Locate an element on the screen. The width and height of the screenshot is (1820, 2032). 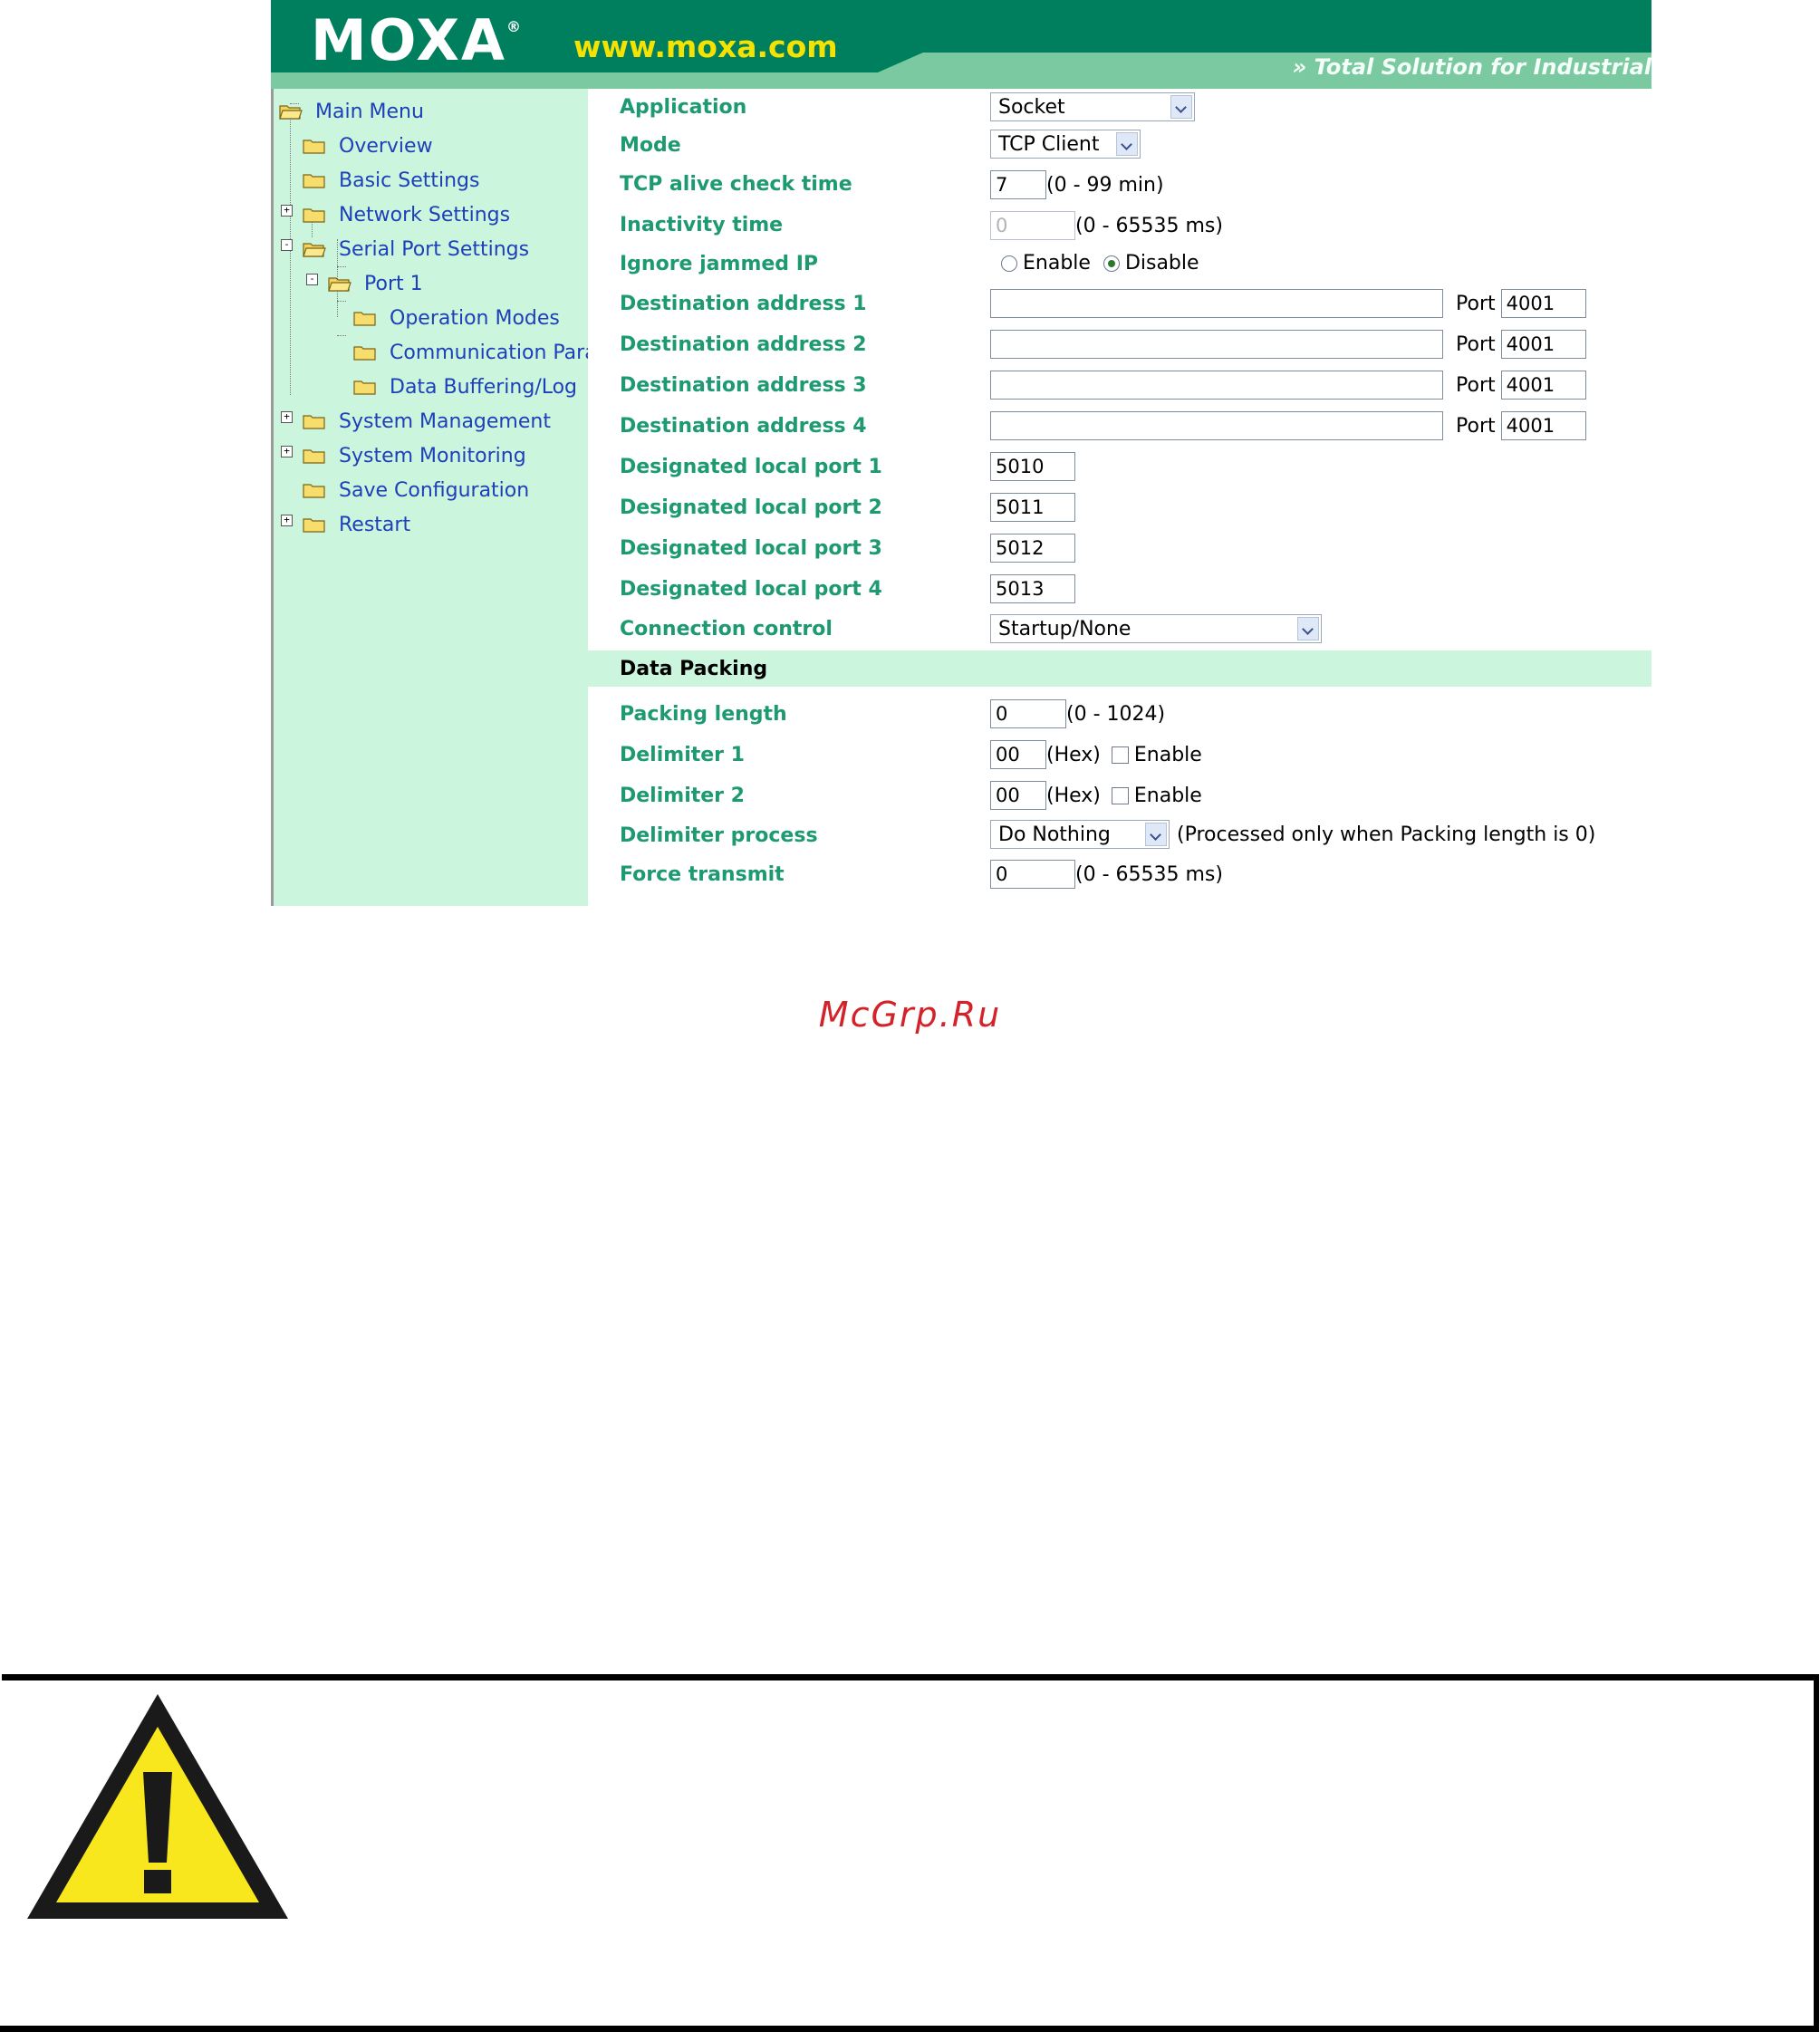
sidebar-item-label: Basic Settings is located at coordinates (410, 180).